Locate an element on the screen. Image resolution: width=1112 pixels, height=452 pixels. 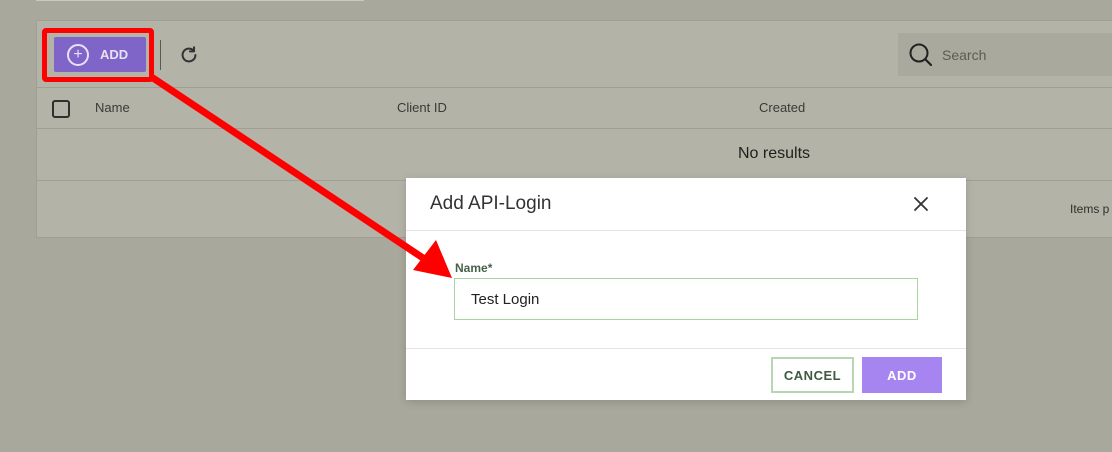
name-field-label: Name* is located at coordinates (473, 268).